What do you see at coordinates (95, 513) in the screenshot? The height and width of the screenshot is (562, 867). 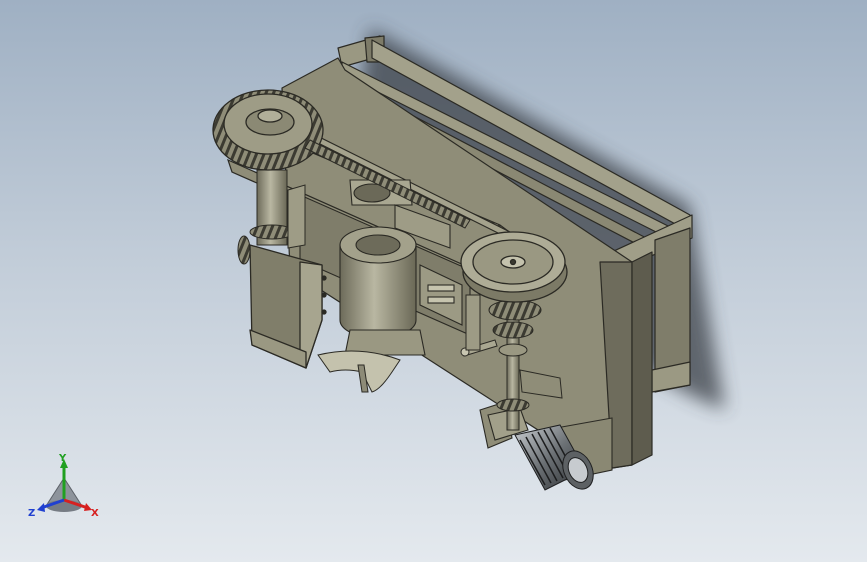 I see `x-axis-label: X` at bounding box center [95, 513].